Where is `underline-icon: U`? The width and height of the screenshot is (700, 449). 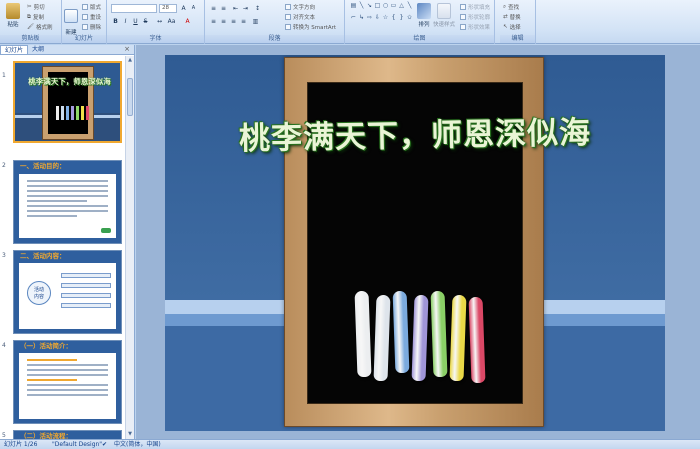
underline-icon: U is located at coordinates (135, 21).